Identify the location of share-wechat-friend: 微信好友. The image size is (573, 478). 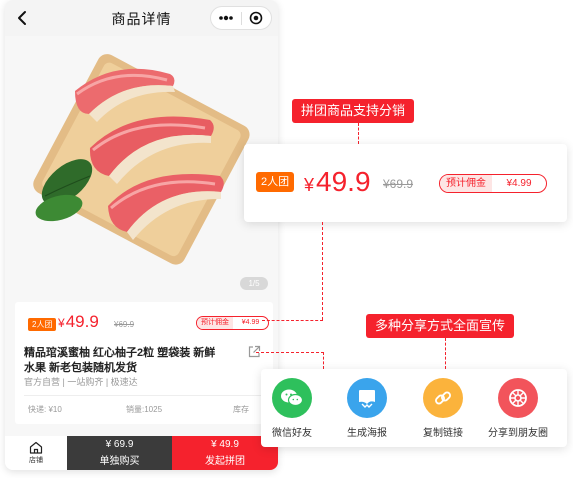
(292, 408).